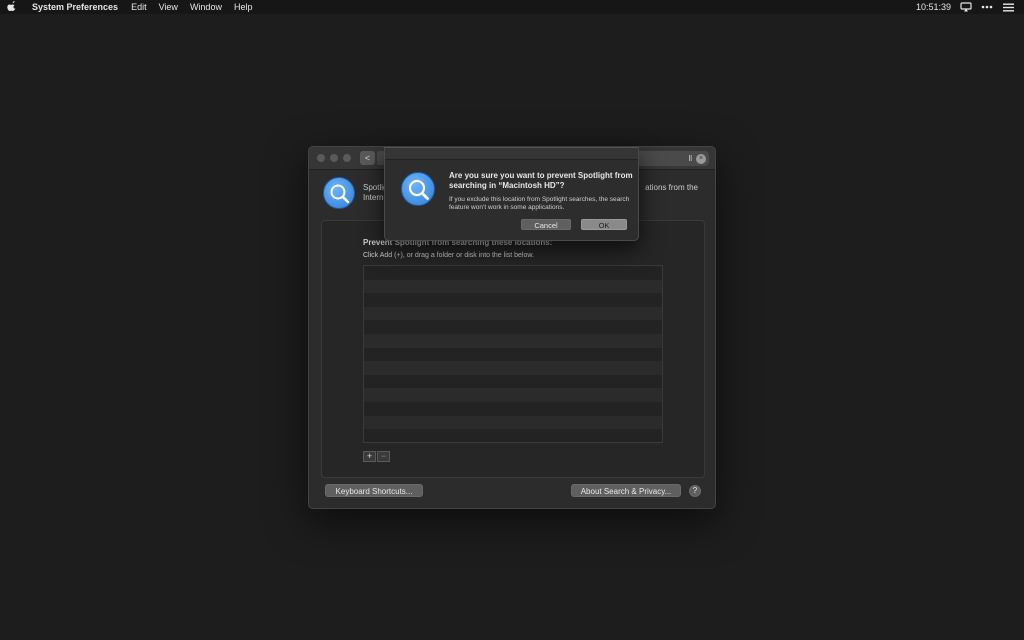 This screenshot has height=640, width=1024. Describe the element at coordinates (168, 7) in the screenshot. I see `menu-view: View` at that location.